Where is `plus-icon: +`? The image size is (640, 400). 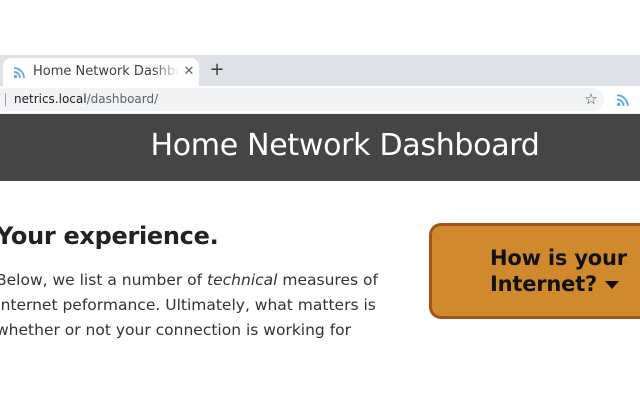 plus-icon: + is located at coordinates (217, 70).